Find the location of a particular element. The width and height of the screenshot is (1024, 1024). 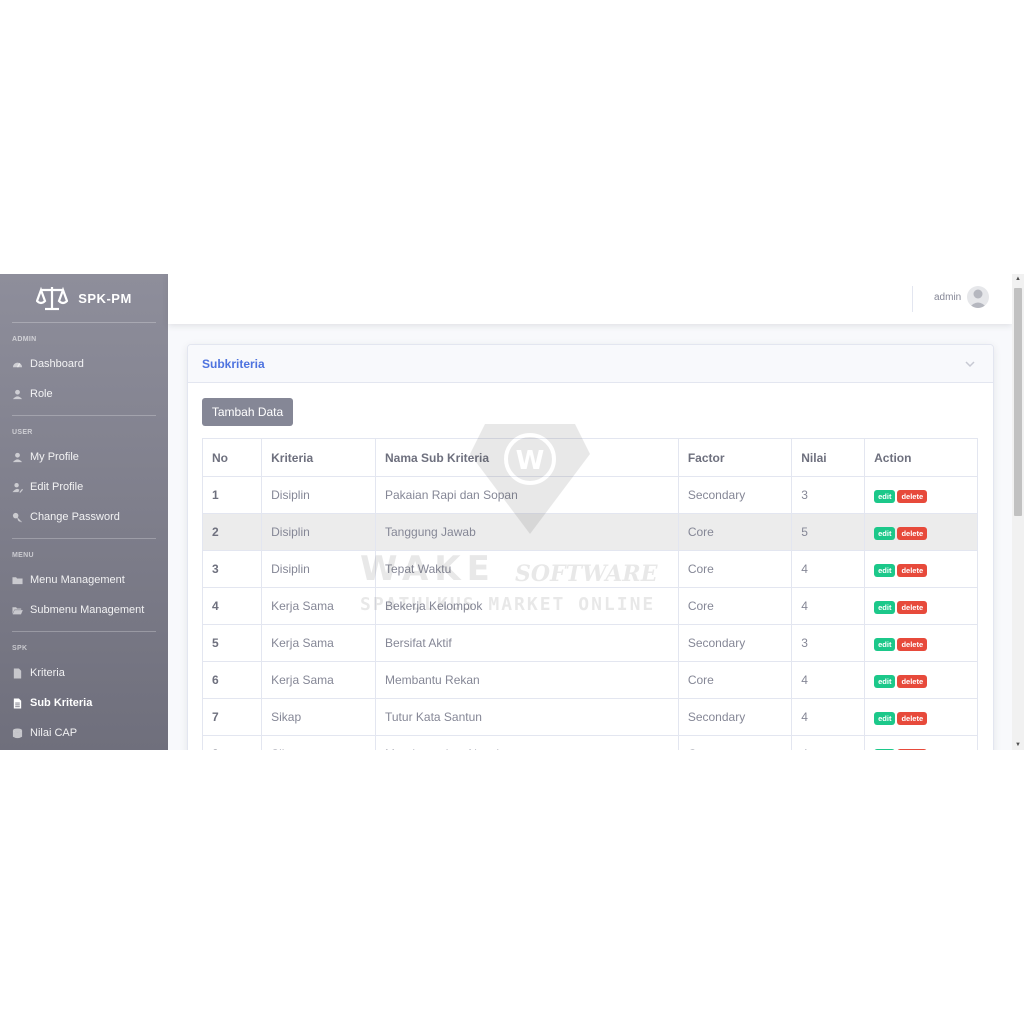

add-data-button: Tambah Data is located at coordinates (247, 412).